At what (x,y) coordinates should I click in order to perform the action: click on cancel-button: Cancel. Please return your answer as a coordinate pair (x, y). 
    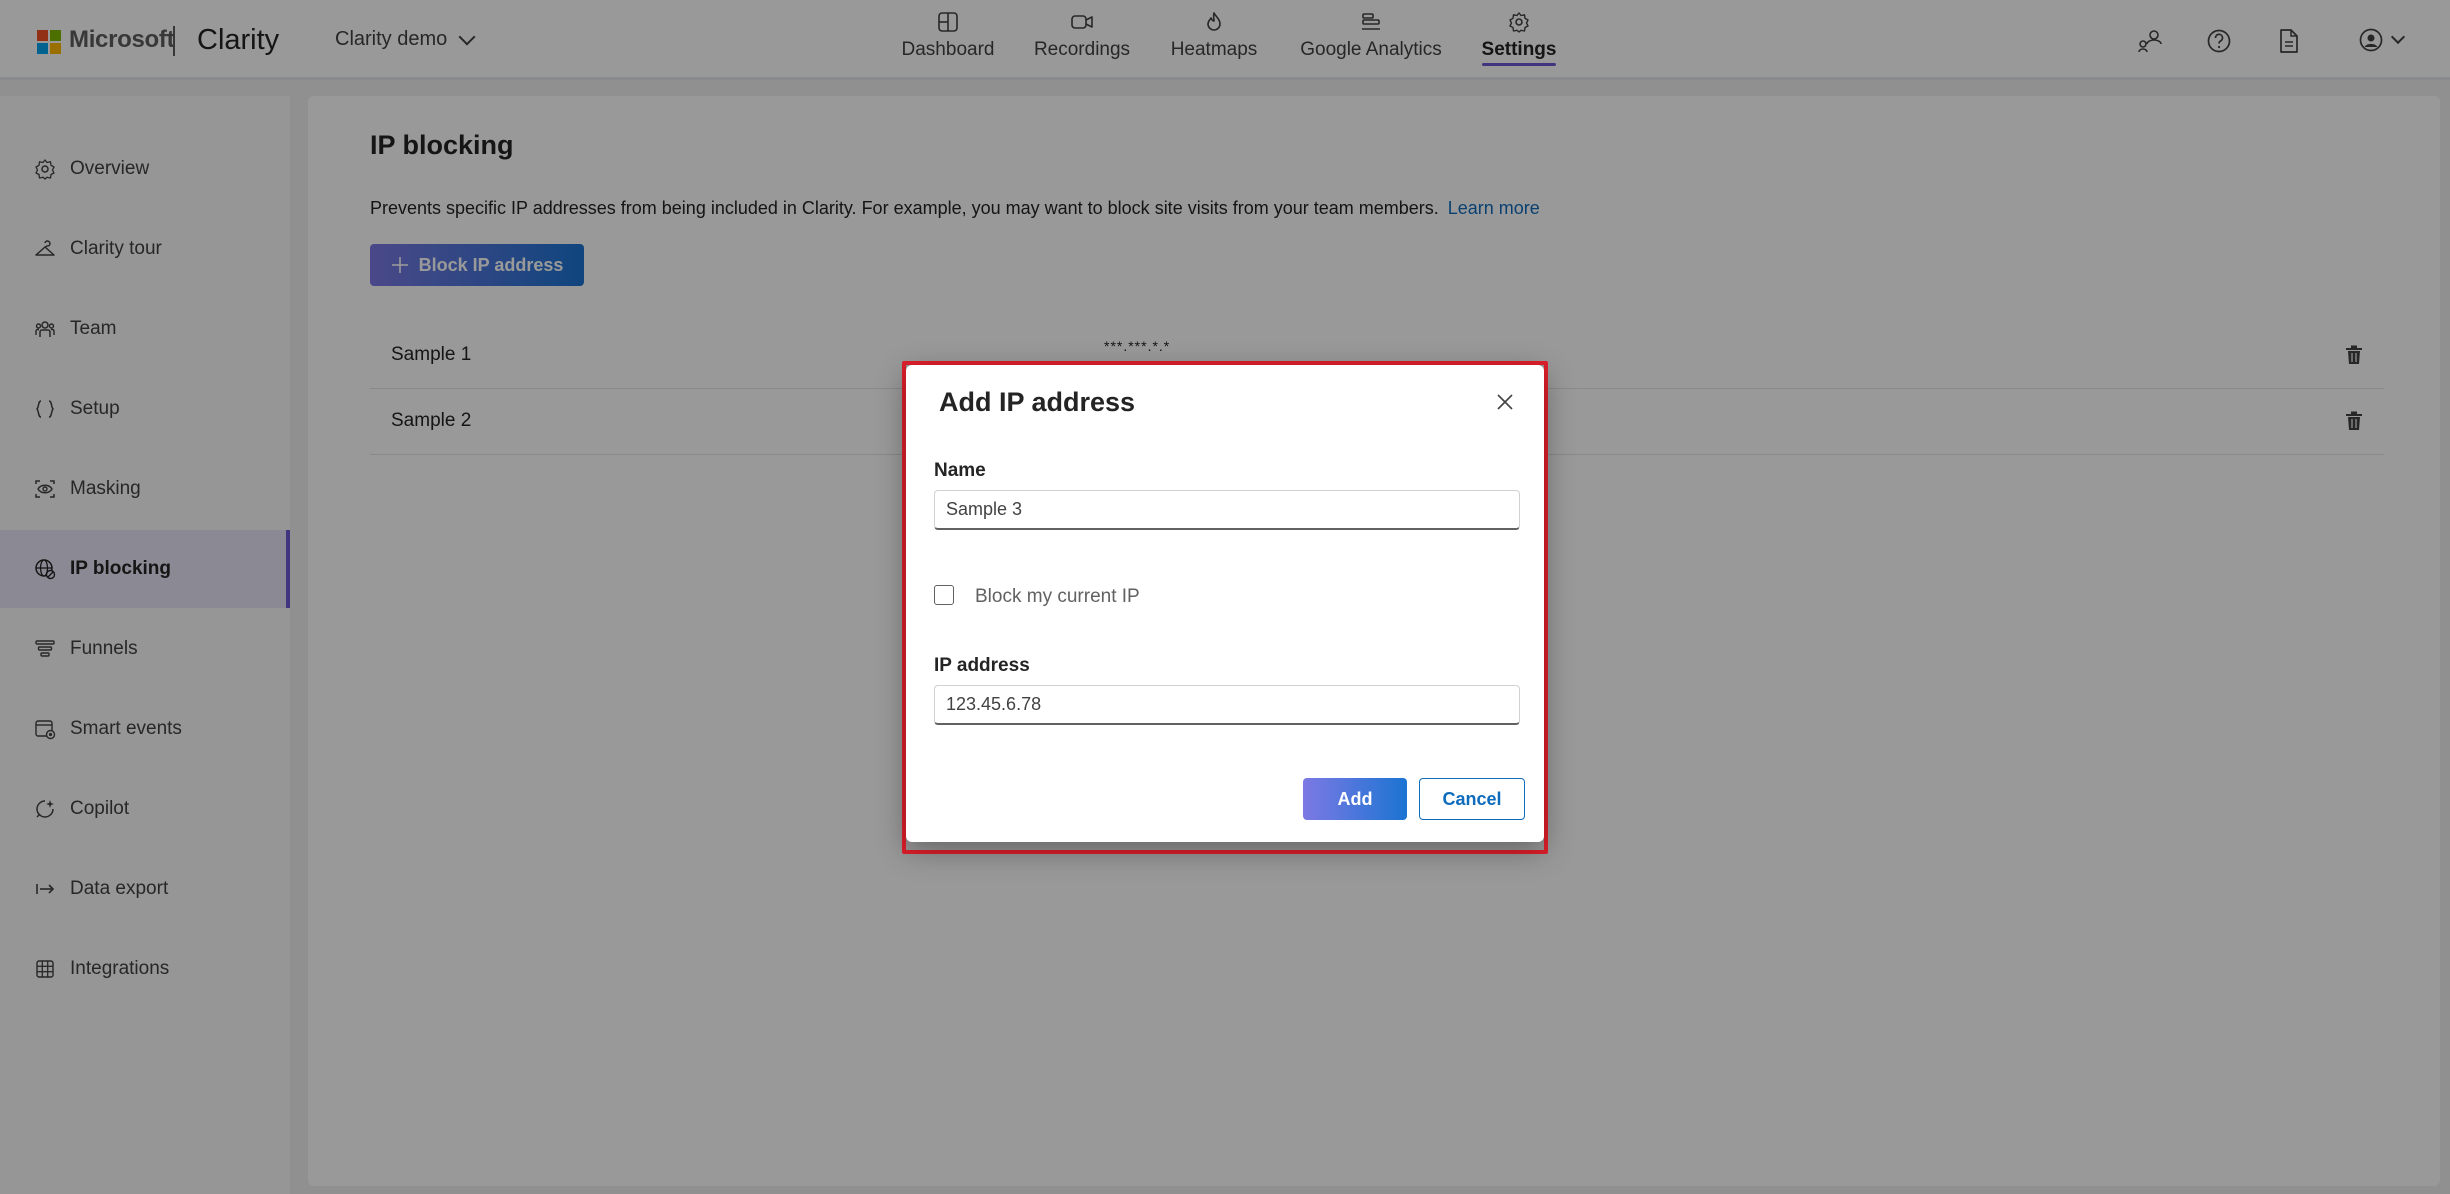
    Looking at the image, I should click on (1472, 799).